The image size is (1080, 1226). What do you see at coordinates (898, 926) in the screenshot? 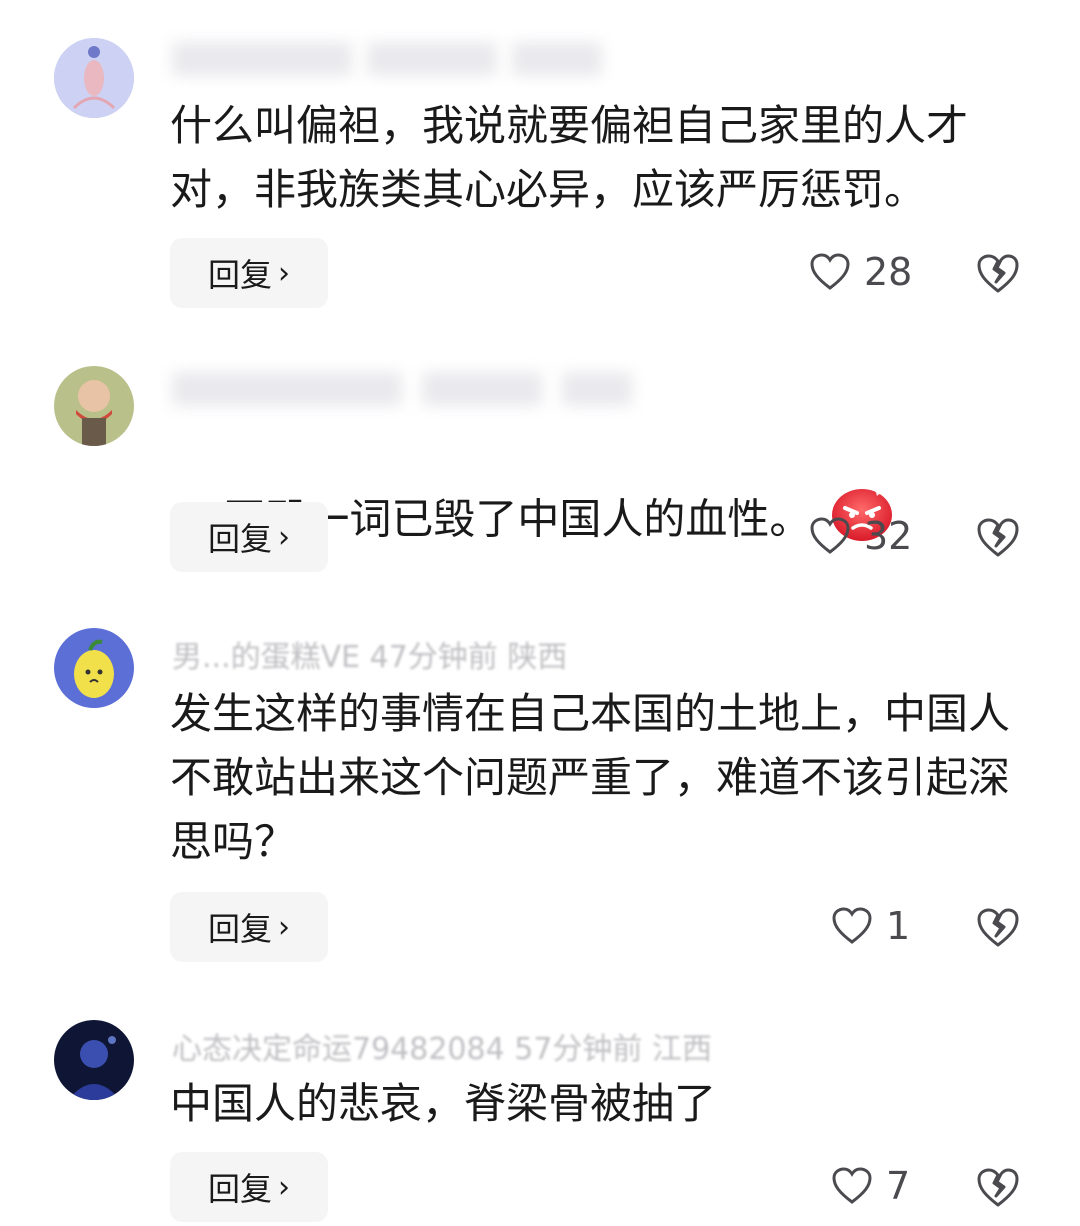
I see `like-count: 1` at bounding box center [898, 926].